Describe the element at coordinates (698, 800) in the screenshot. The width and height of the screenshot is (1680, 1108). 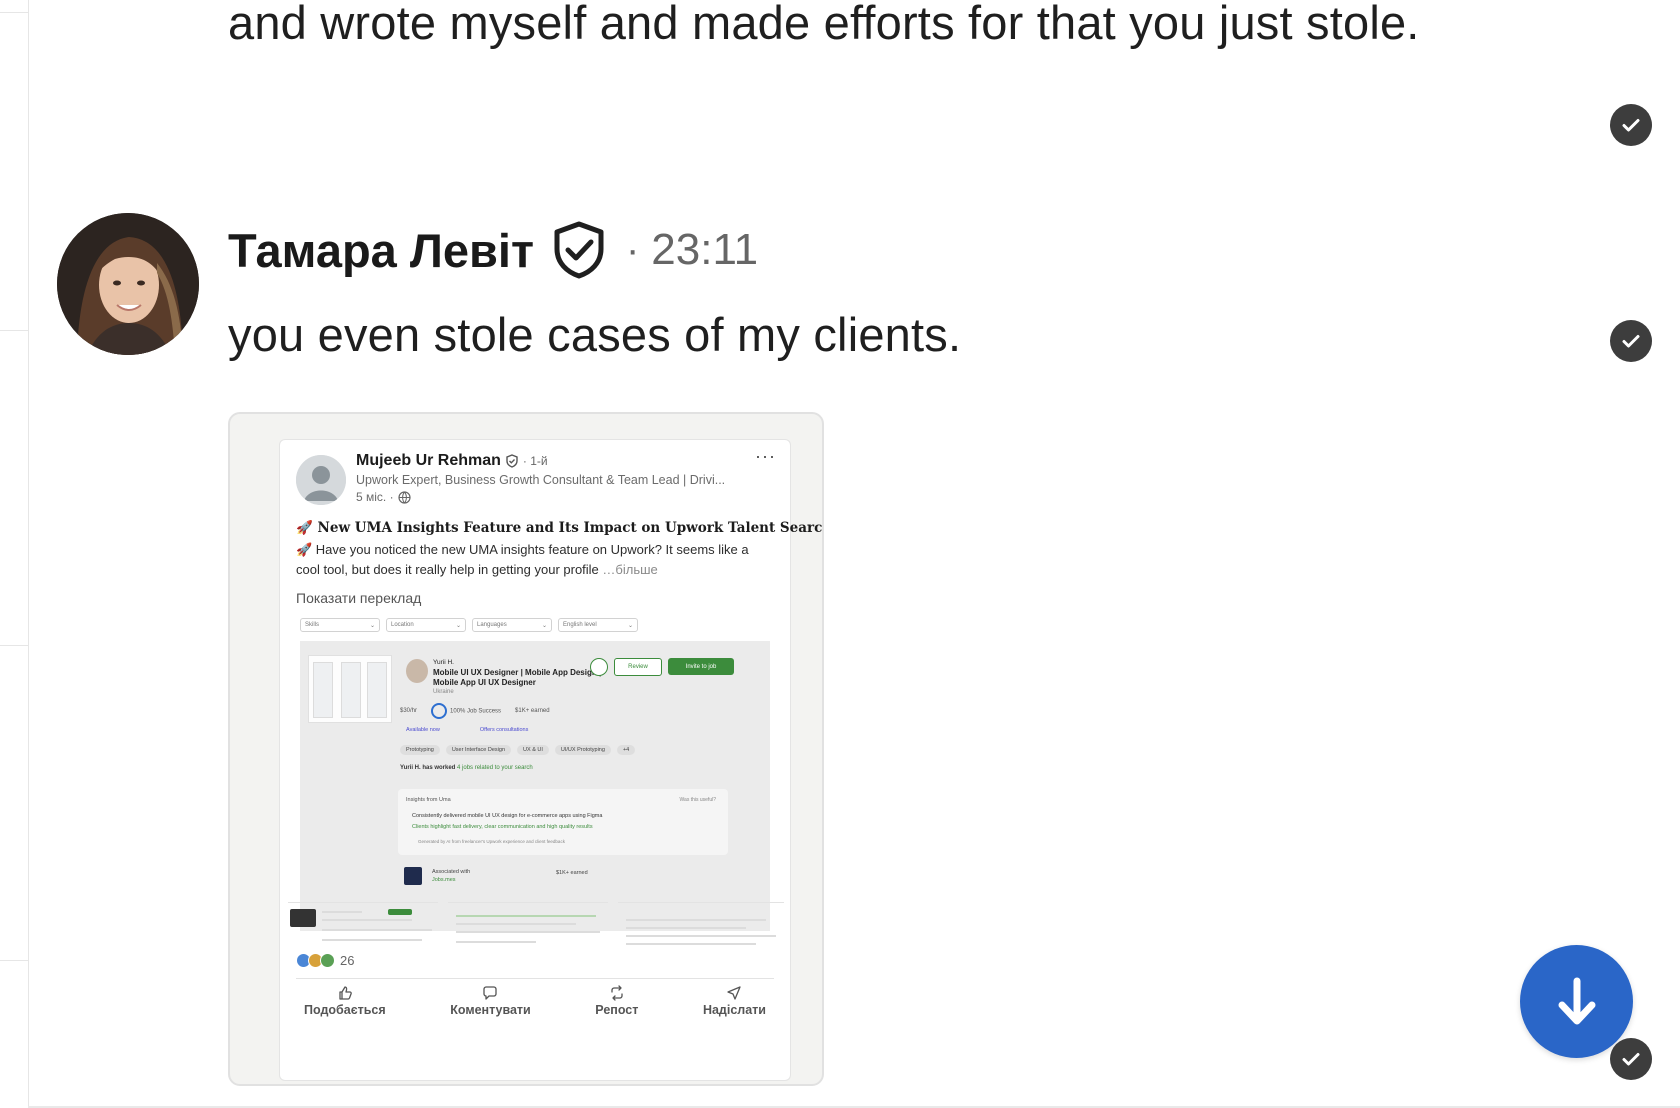
I see `insights-feedback: Was this useful?` at that location.